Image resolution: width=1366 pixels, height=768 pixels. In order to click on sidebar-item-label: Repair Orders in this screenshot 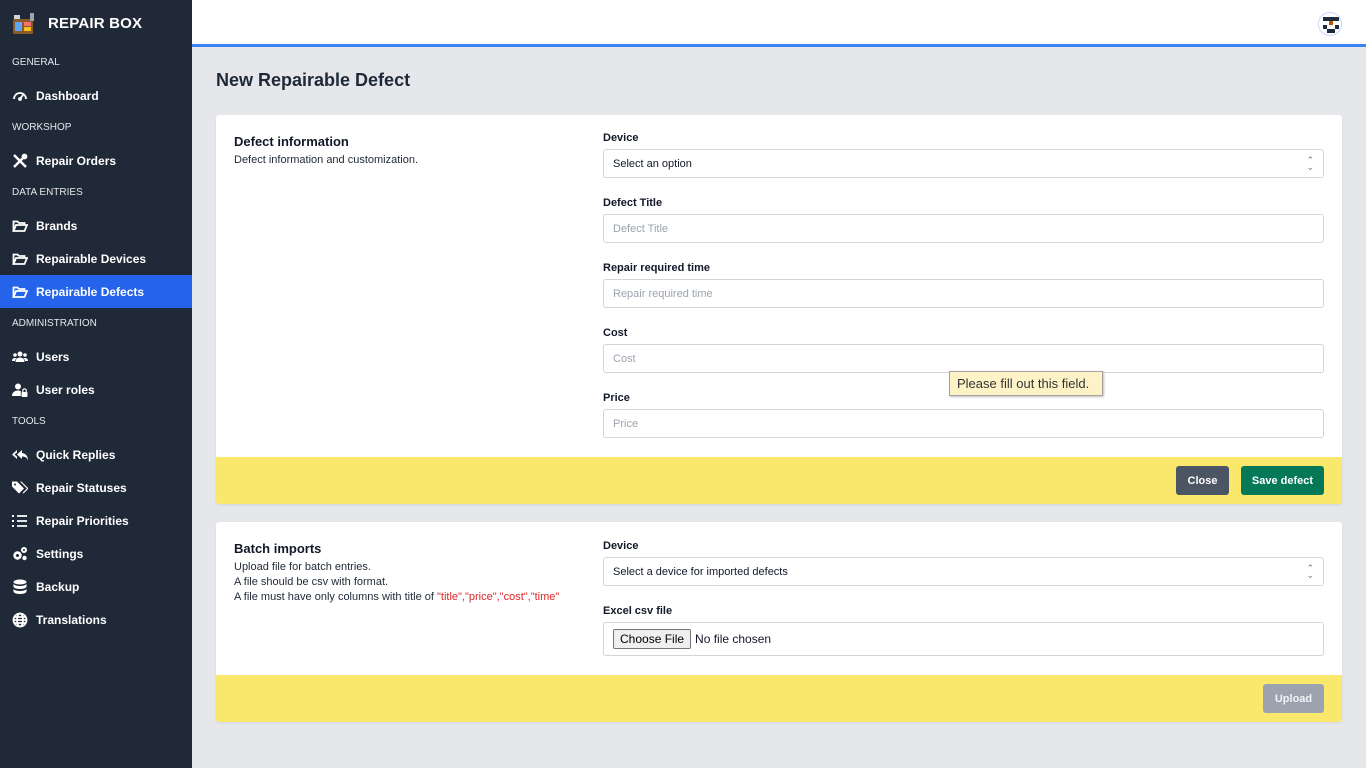, I will do `click(76, 160)`.